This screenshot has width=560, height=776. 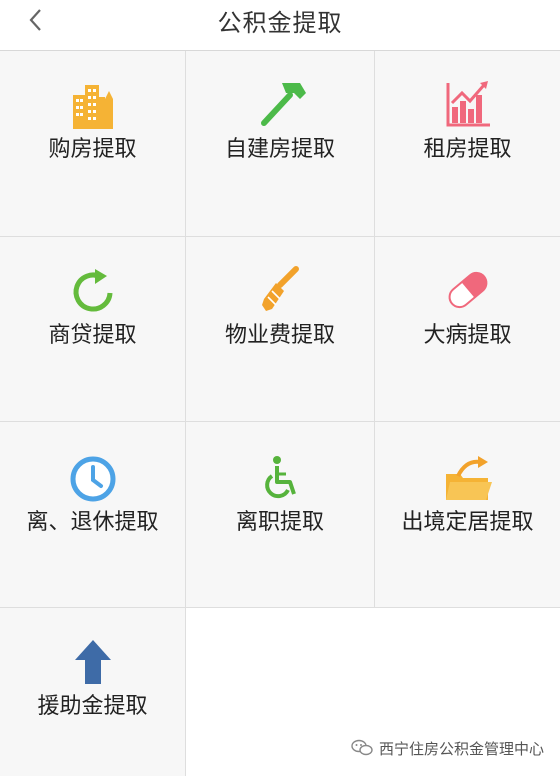 I want to click on grid-item-assistance-fund: 援助金提取, so click(x=92, y=692).